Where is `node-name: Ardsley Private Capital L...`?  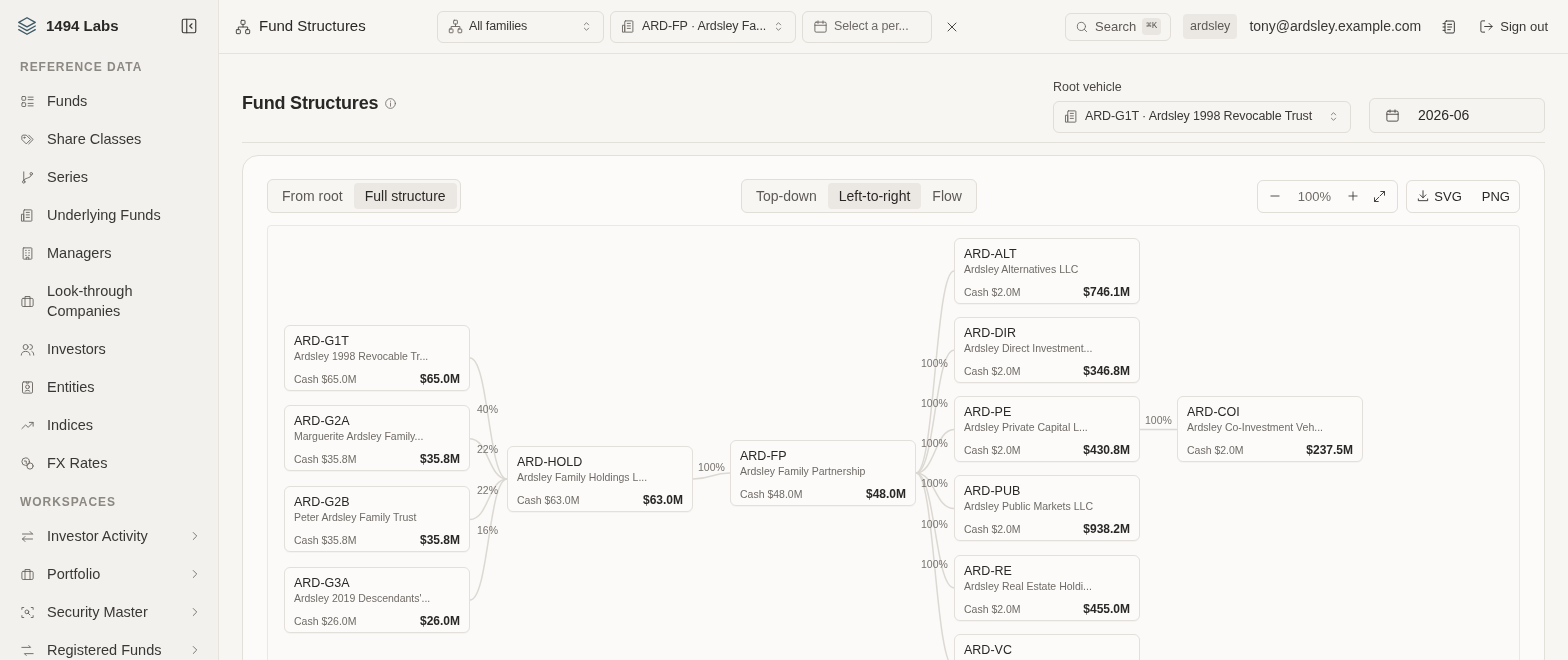
node-name: Ardsley Private Capital L... is located at coordinates (1026, 427).